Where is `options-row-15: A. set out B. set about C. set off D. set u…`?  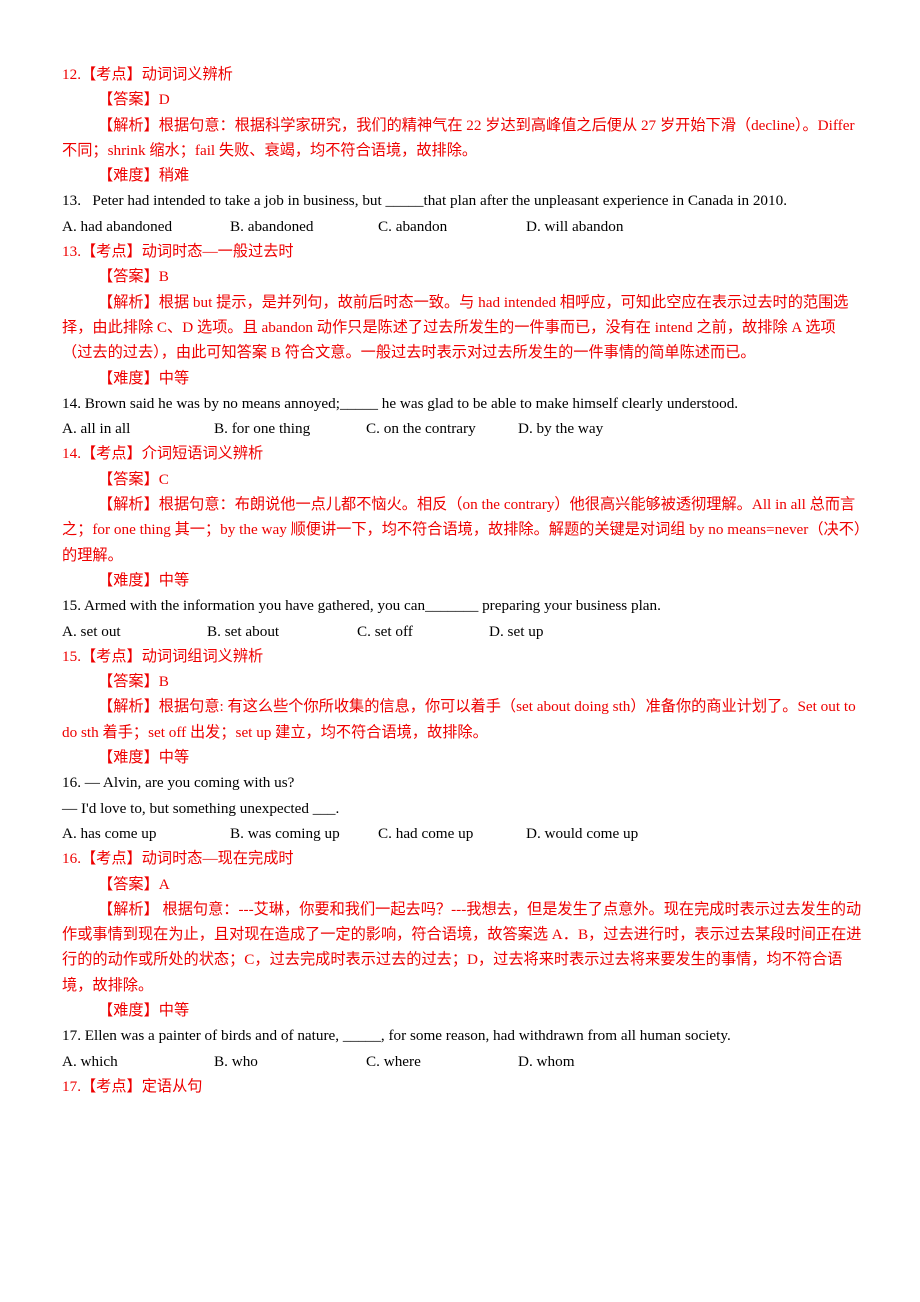 options-row-15: A. set out B. set about C. set off D. set u… is located at coordinates (462, 631).